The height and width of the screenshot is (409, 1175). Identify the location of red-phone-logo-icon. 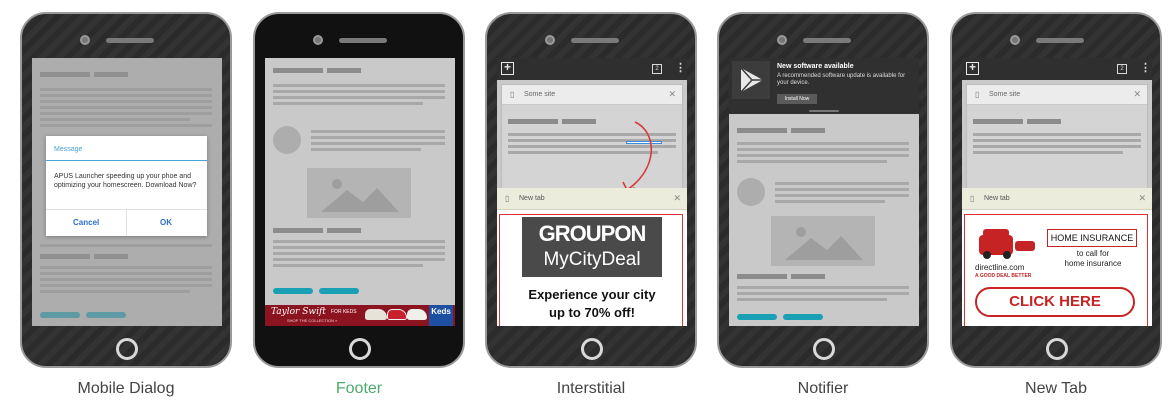
(1007, 244).